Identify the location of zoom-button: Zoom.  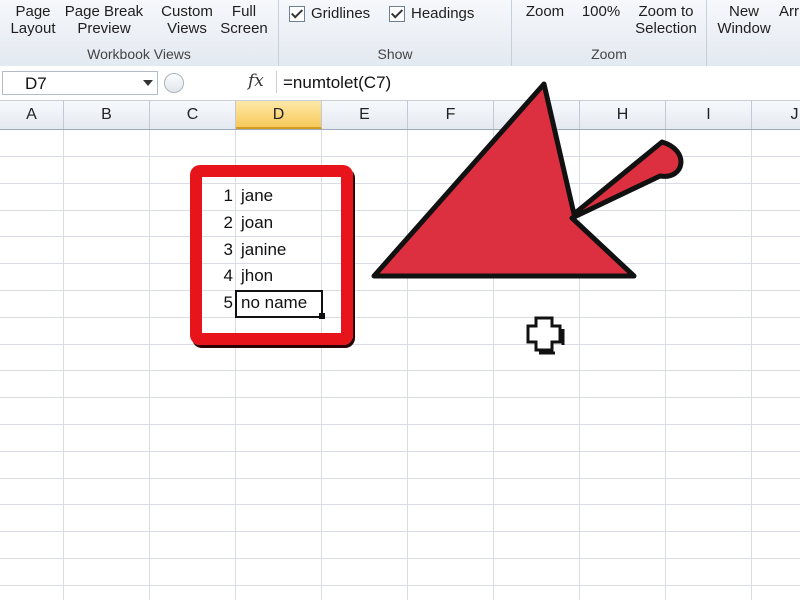
(545, 11).